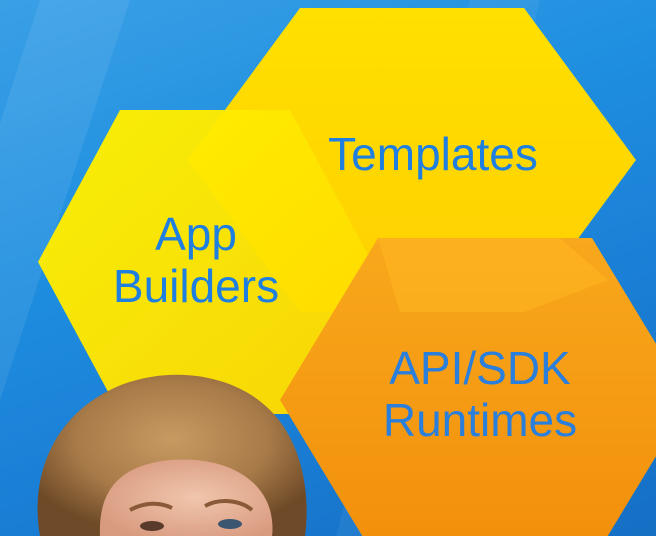 The height and width of the screenshot is (536, 656). I want to click on app-builders-label: App Builders, so click(196, 260).